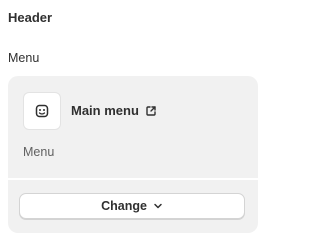 The image size is (320, 242). I want to click on change-button: Change, so click(132, 206).